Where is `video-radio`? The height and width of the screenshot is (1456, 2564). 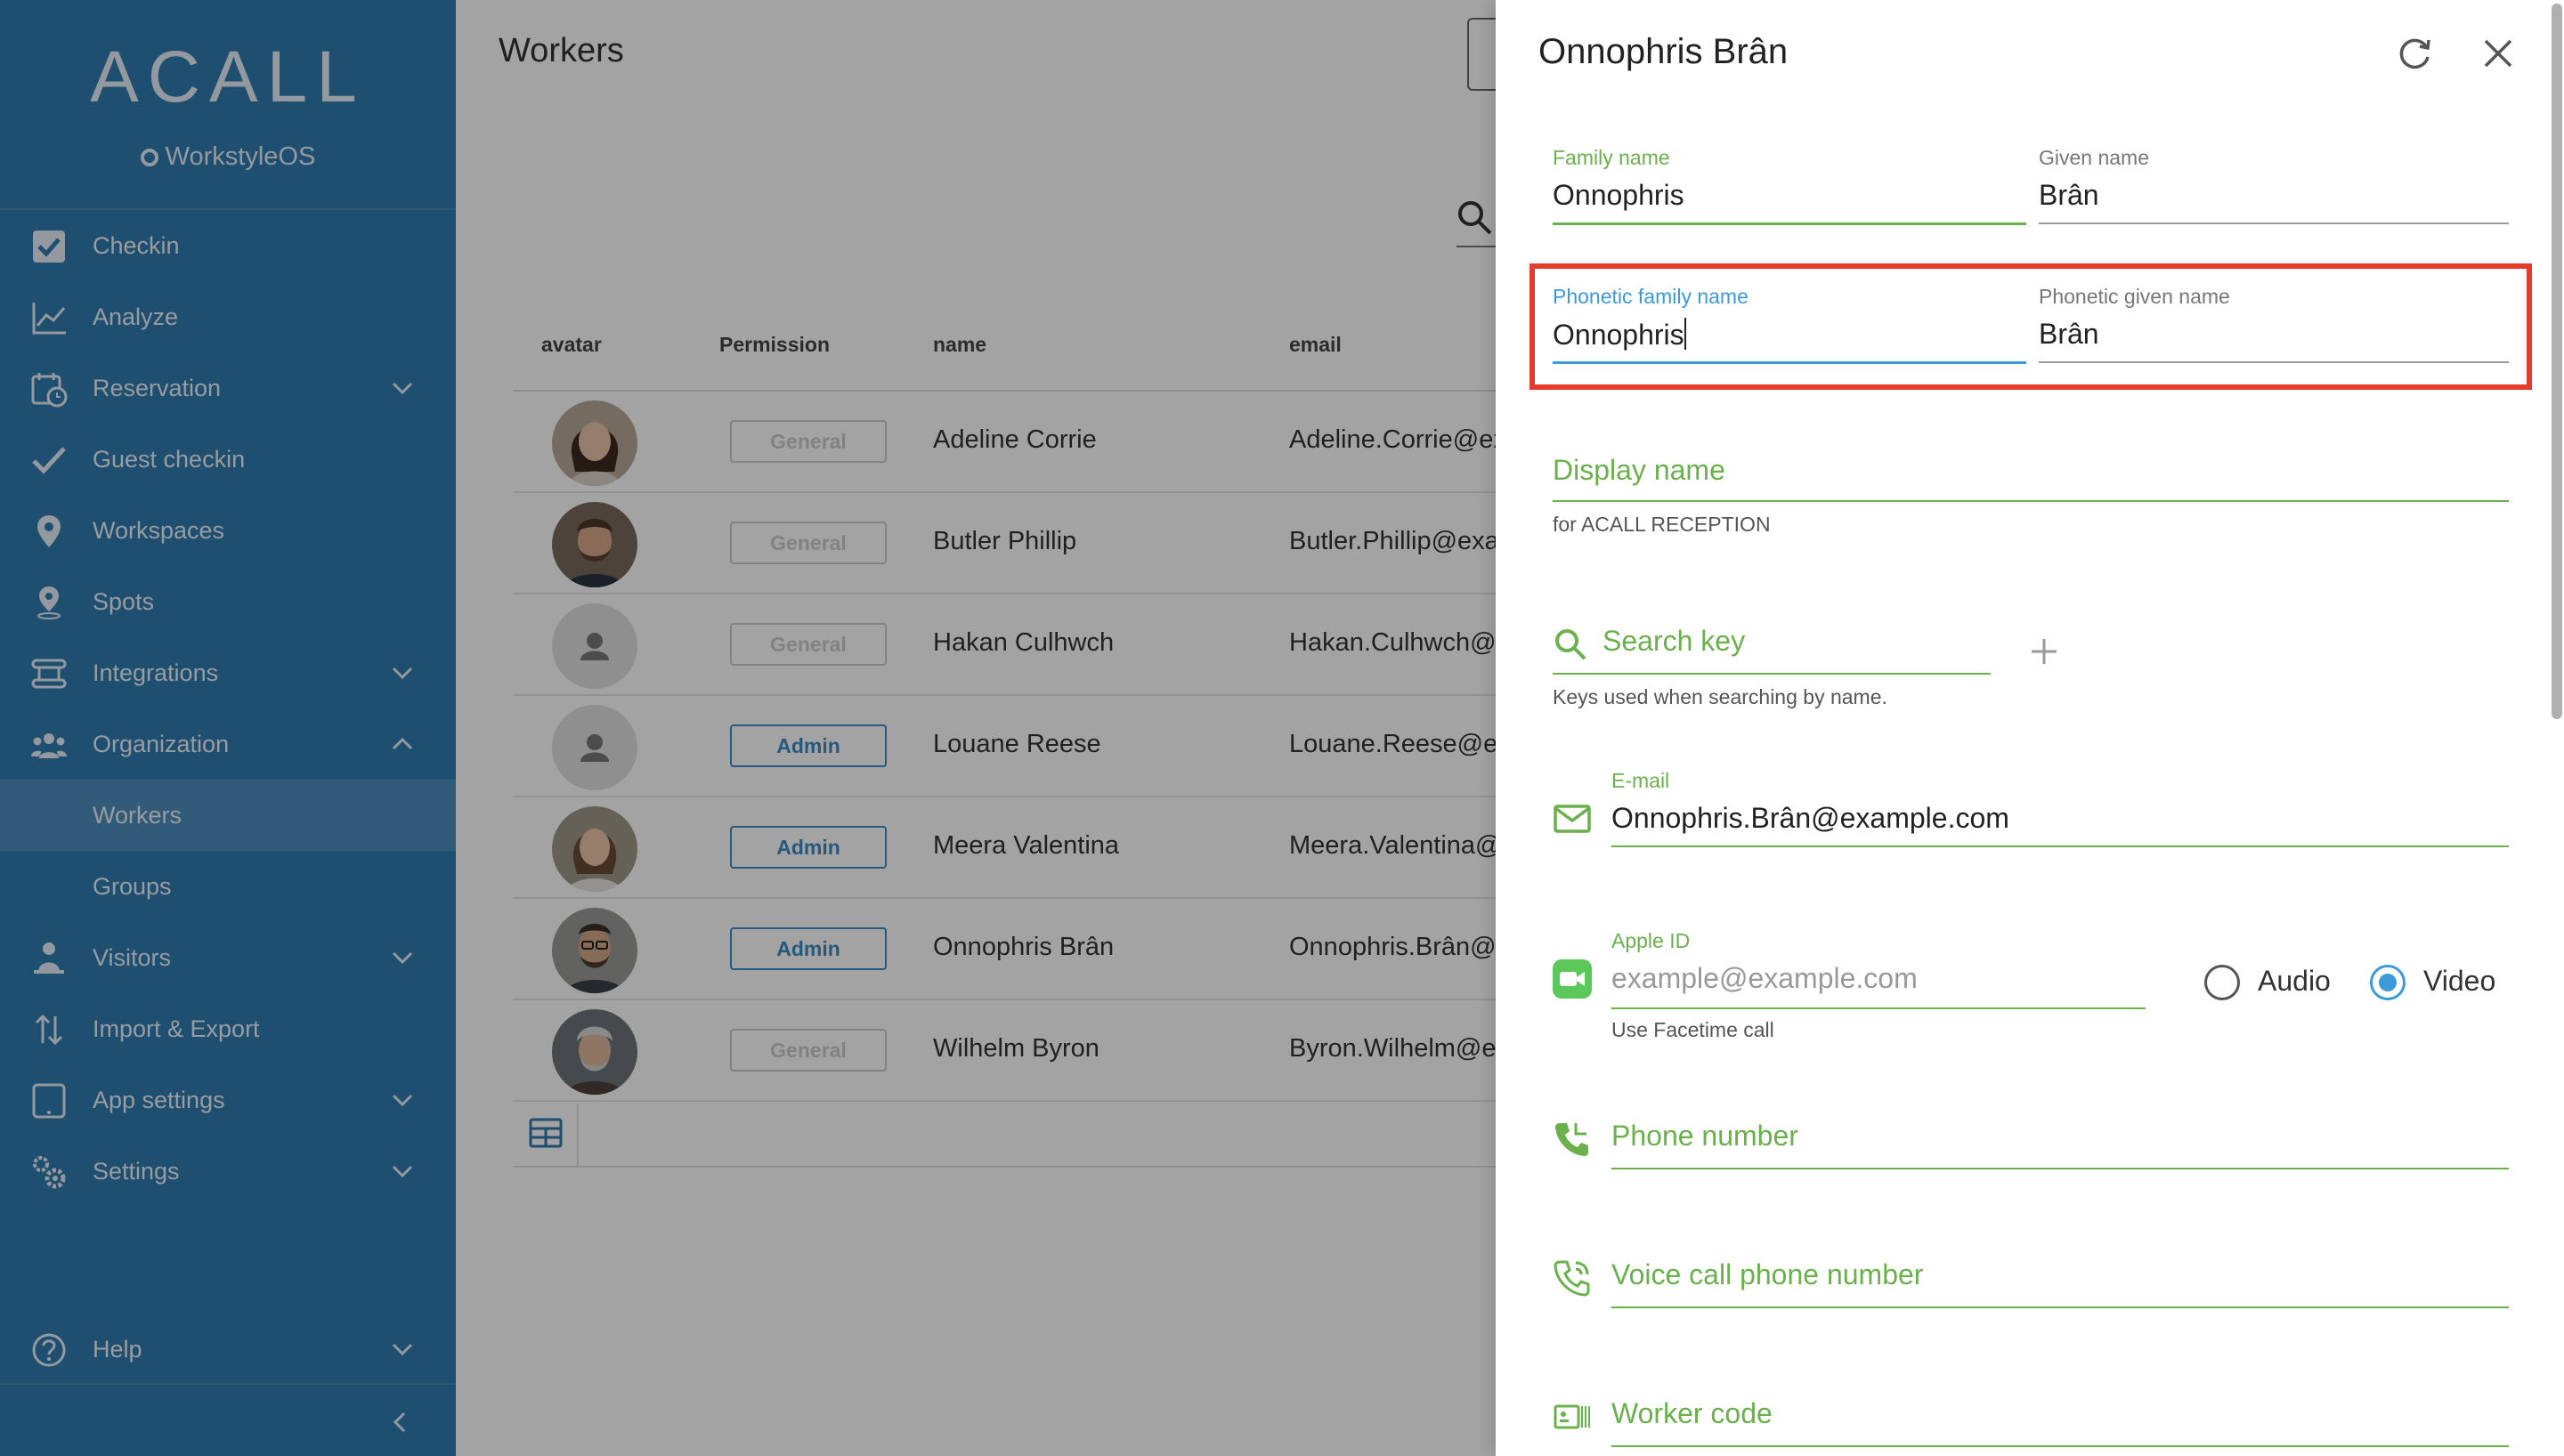 video-radio is located at coordinates (2388, 983).